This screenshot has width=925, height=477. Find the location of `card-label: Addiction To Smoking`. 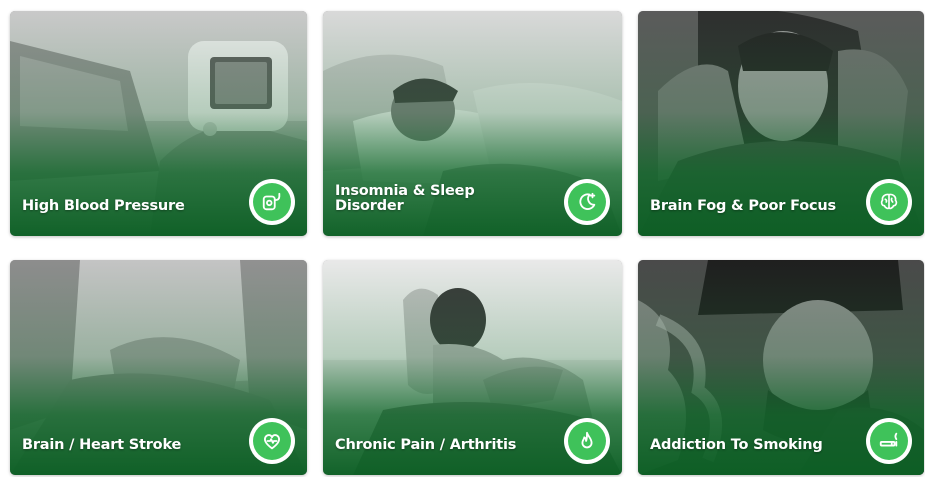

card-label: Addiction To Smoking is located at coordinates (736, 445).